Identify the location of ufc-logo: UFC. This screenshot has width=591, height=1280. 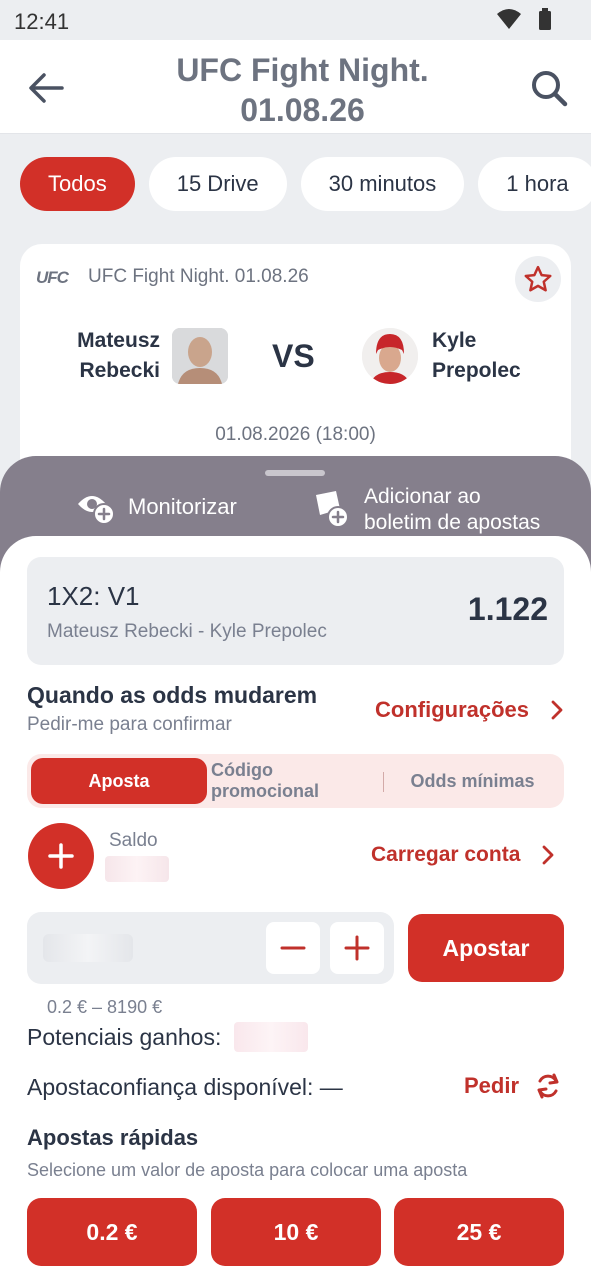
(52, 277).